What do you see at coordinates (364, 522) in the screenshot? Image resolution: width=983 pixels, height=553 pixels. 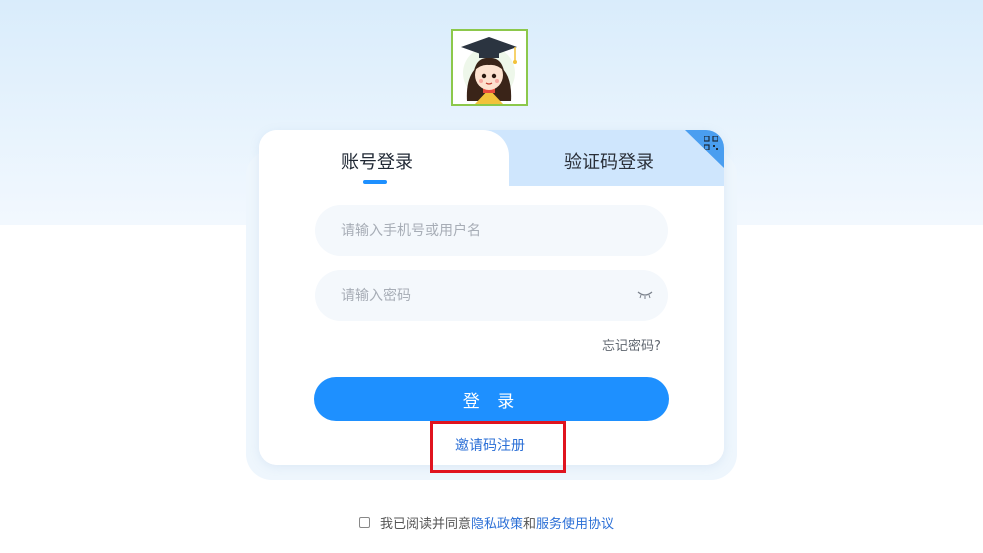 I see `agreement-checkbox` at bounding box center [364, 522].